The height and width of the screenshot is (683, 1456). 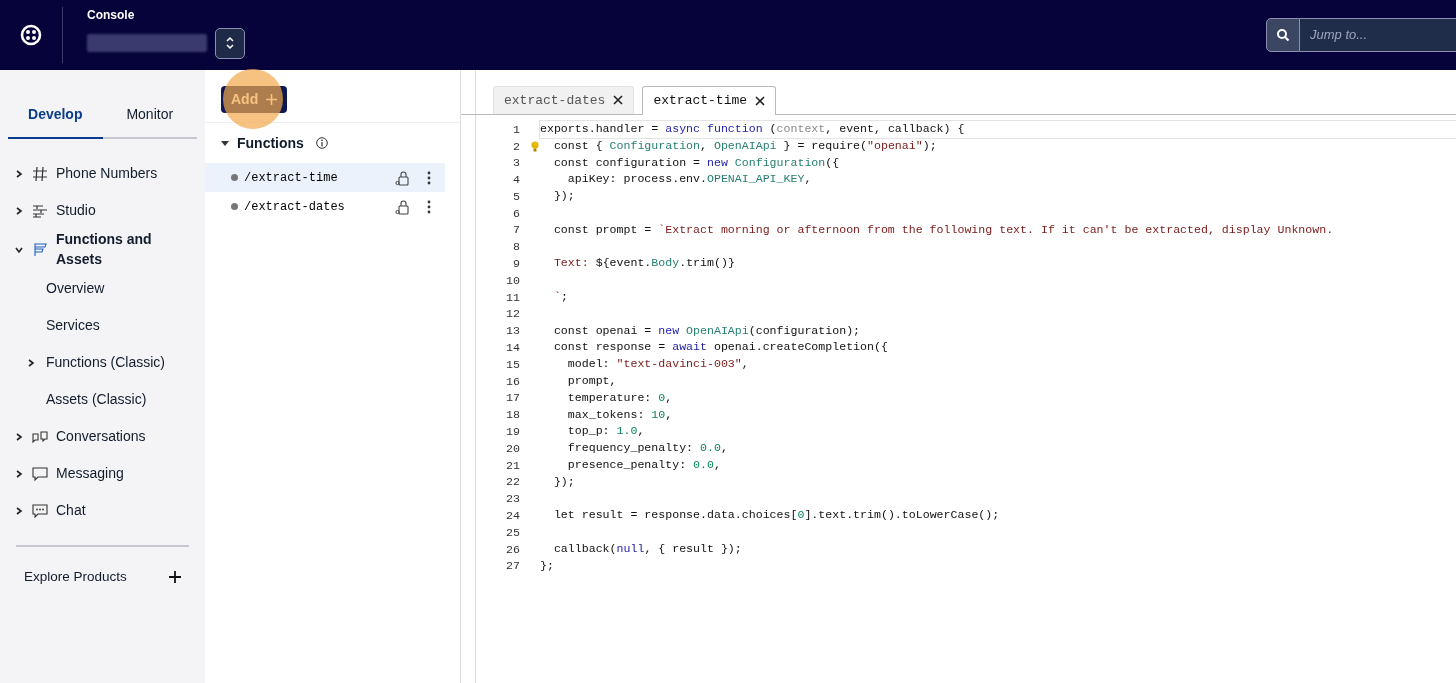 What do you see at coordinates (253, 99) in the screenshot?
I see `click-highlight` at bounding box center [253, 99].